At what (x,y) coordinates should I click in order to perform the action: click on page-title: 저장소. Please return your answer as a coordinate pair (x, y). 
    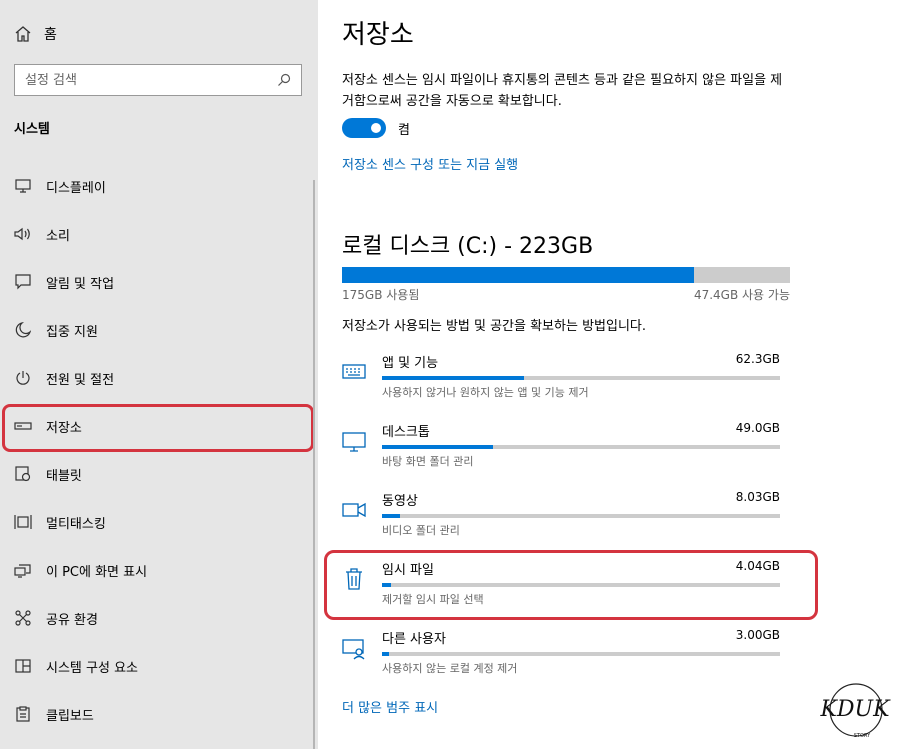
    Looking at the image, I should click on (378, 35).